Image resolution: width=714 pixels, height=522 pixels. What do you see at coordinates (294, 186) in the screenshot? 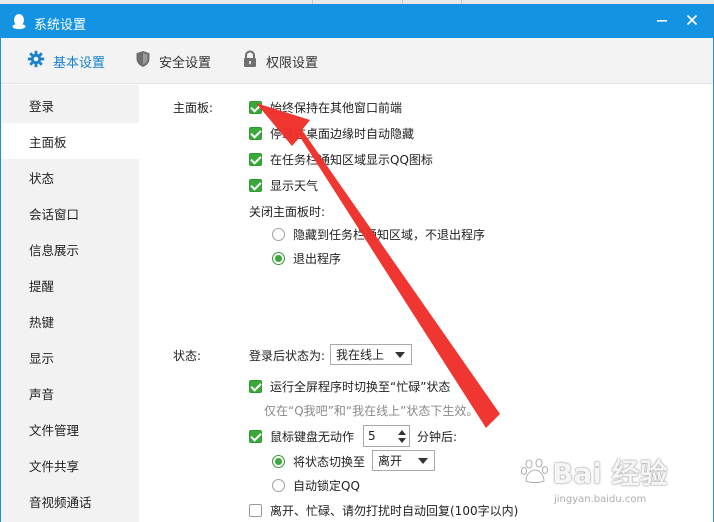
I see `show-weather-label: 显示天气` at bounding box center [294, 186].